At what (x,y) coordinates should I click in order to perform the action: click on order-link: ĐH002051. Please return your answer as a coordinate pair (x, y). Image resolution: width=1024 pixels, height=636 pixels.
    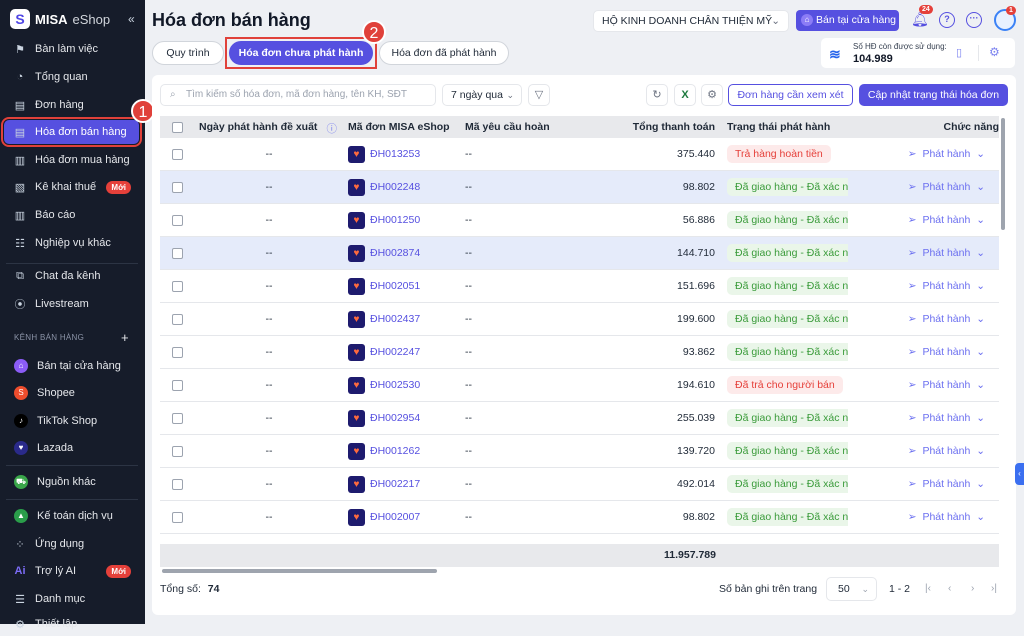
    Looking at the image, I should click on (395, 286).